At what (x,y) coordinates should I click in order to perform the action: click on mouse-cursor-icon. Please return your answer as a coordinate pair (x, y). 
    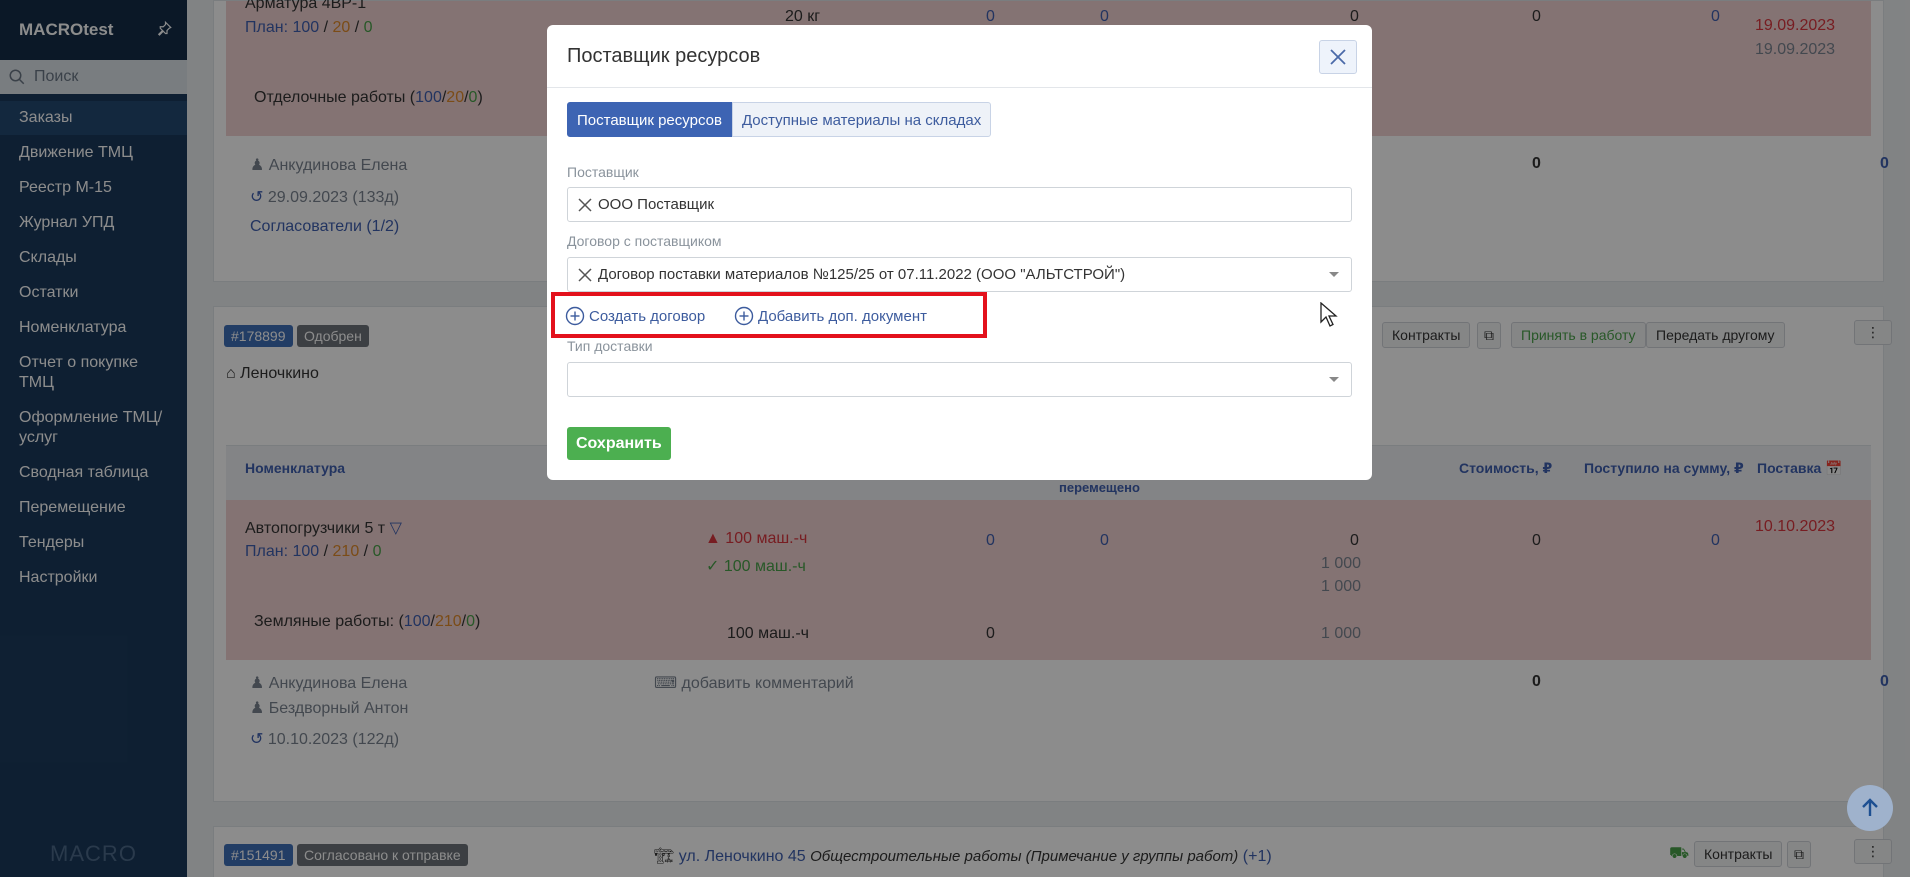
    Looking at the image, I should click on (1329, 314).